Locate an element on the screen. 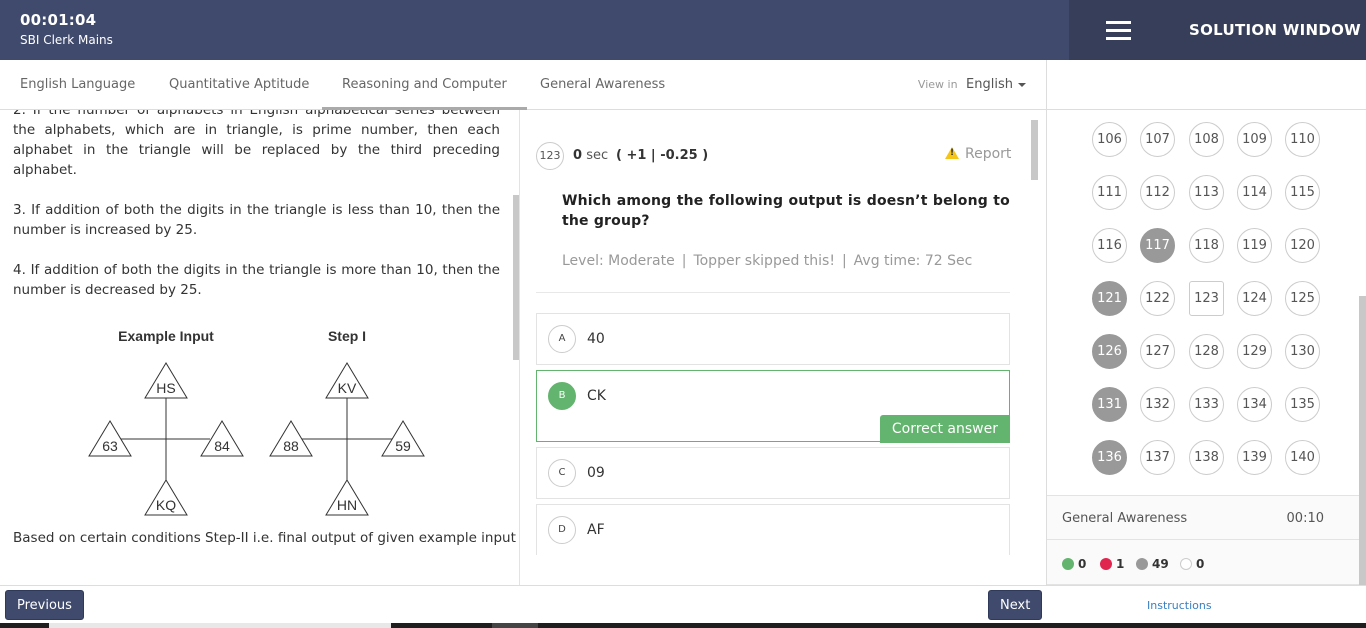  instructions-link: Instructions is located at coordinates (1179, 605).